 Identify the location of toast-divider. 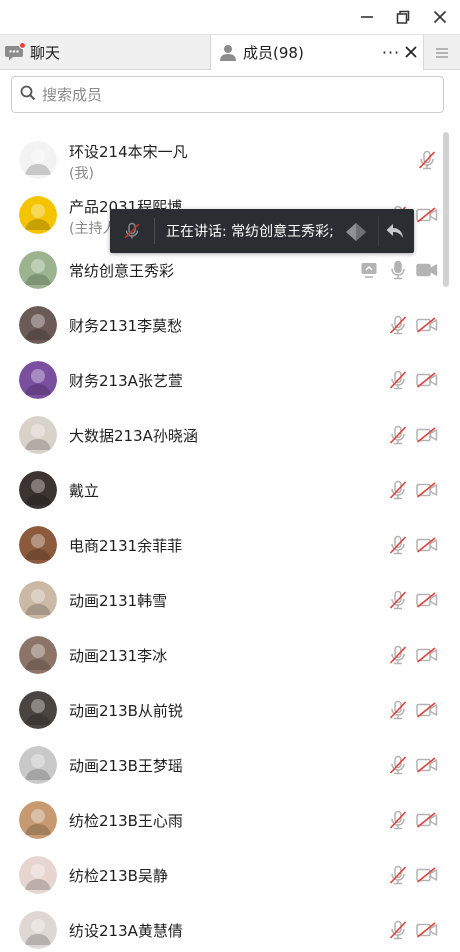
(154, 231).